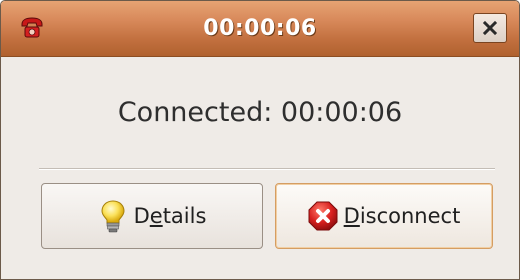 The width and height of the screenshot is (520, 280). I want to click on disconnect-button: Disconnect, so click(384, 216).